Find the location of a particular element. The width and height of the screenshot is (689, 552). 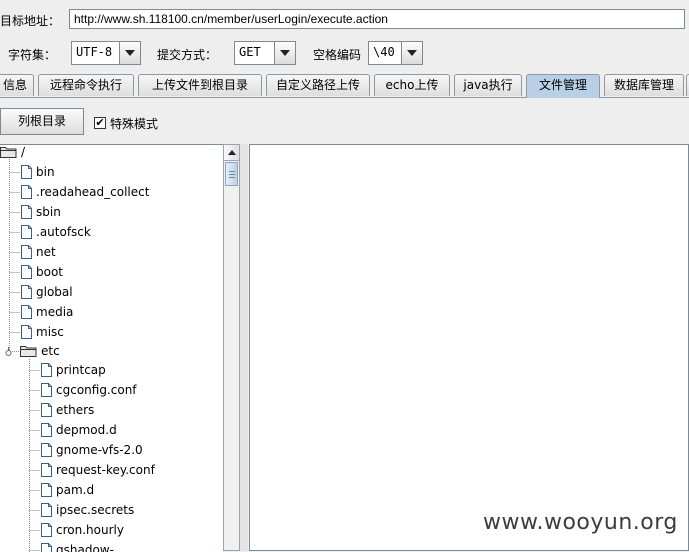

tree-label: etc is located at coordinates (50, 351).